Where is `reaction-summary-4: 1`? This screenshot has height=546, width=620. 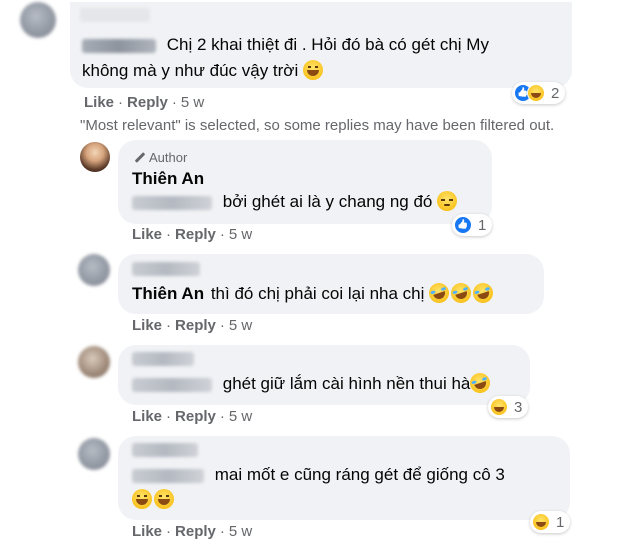
reaction-summary-4: 1 is located at coordinates (550, 522).